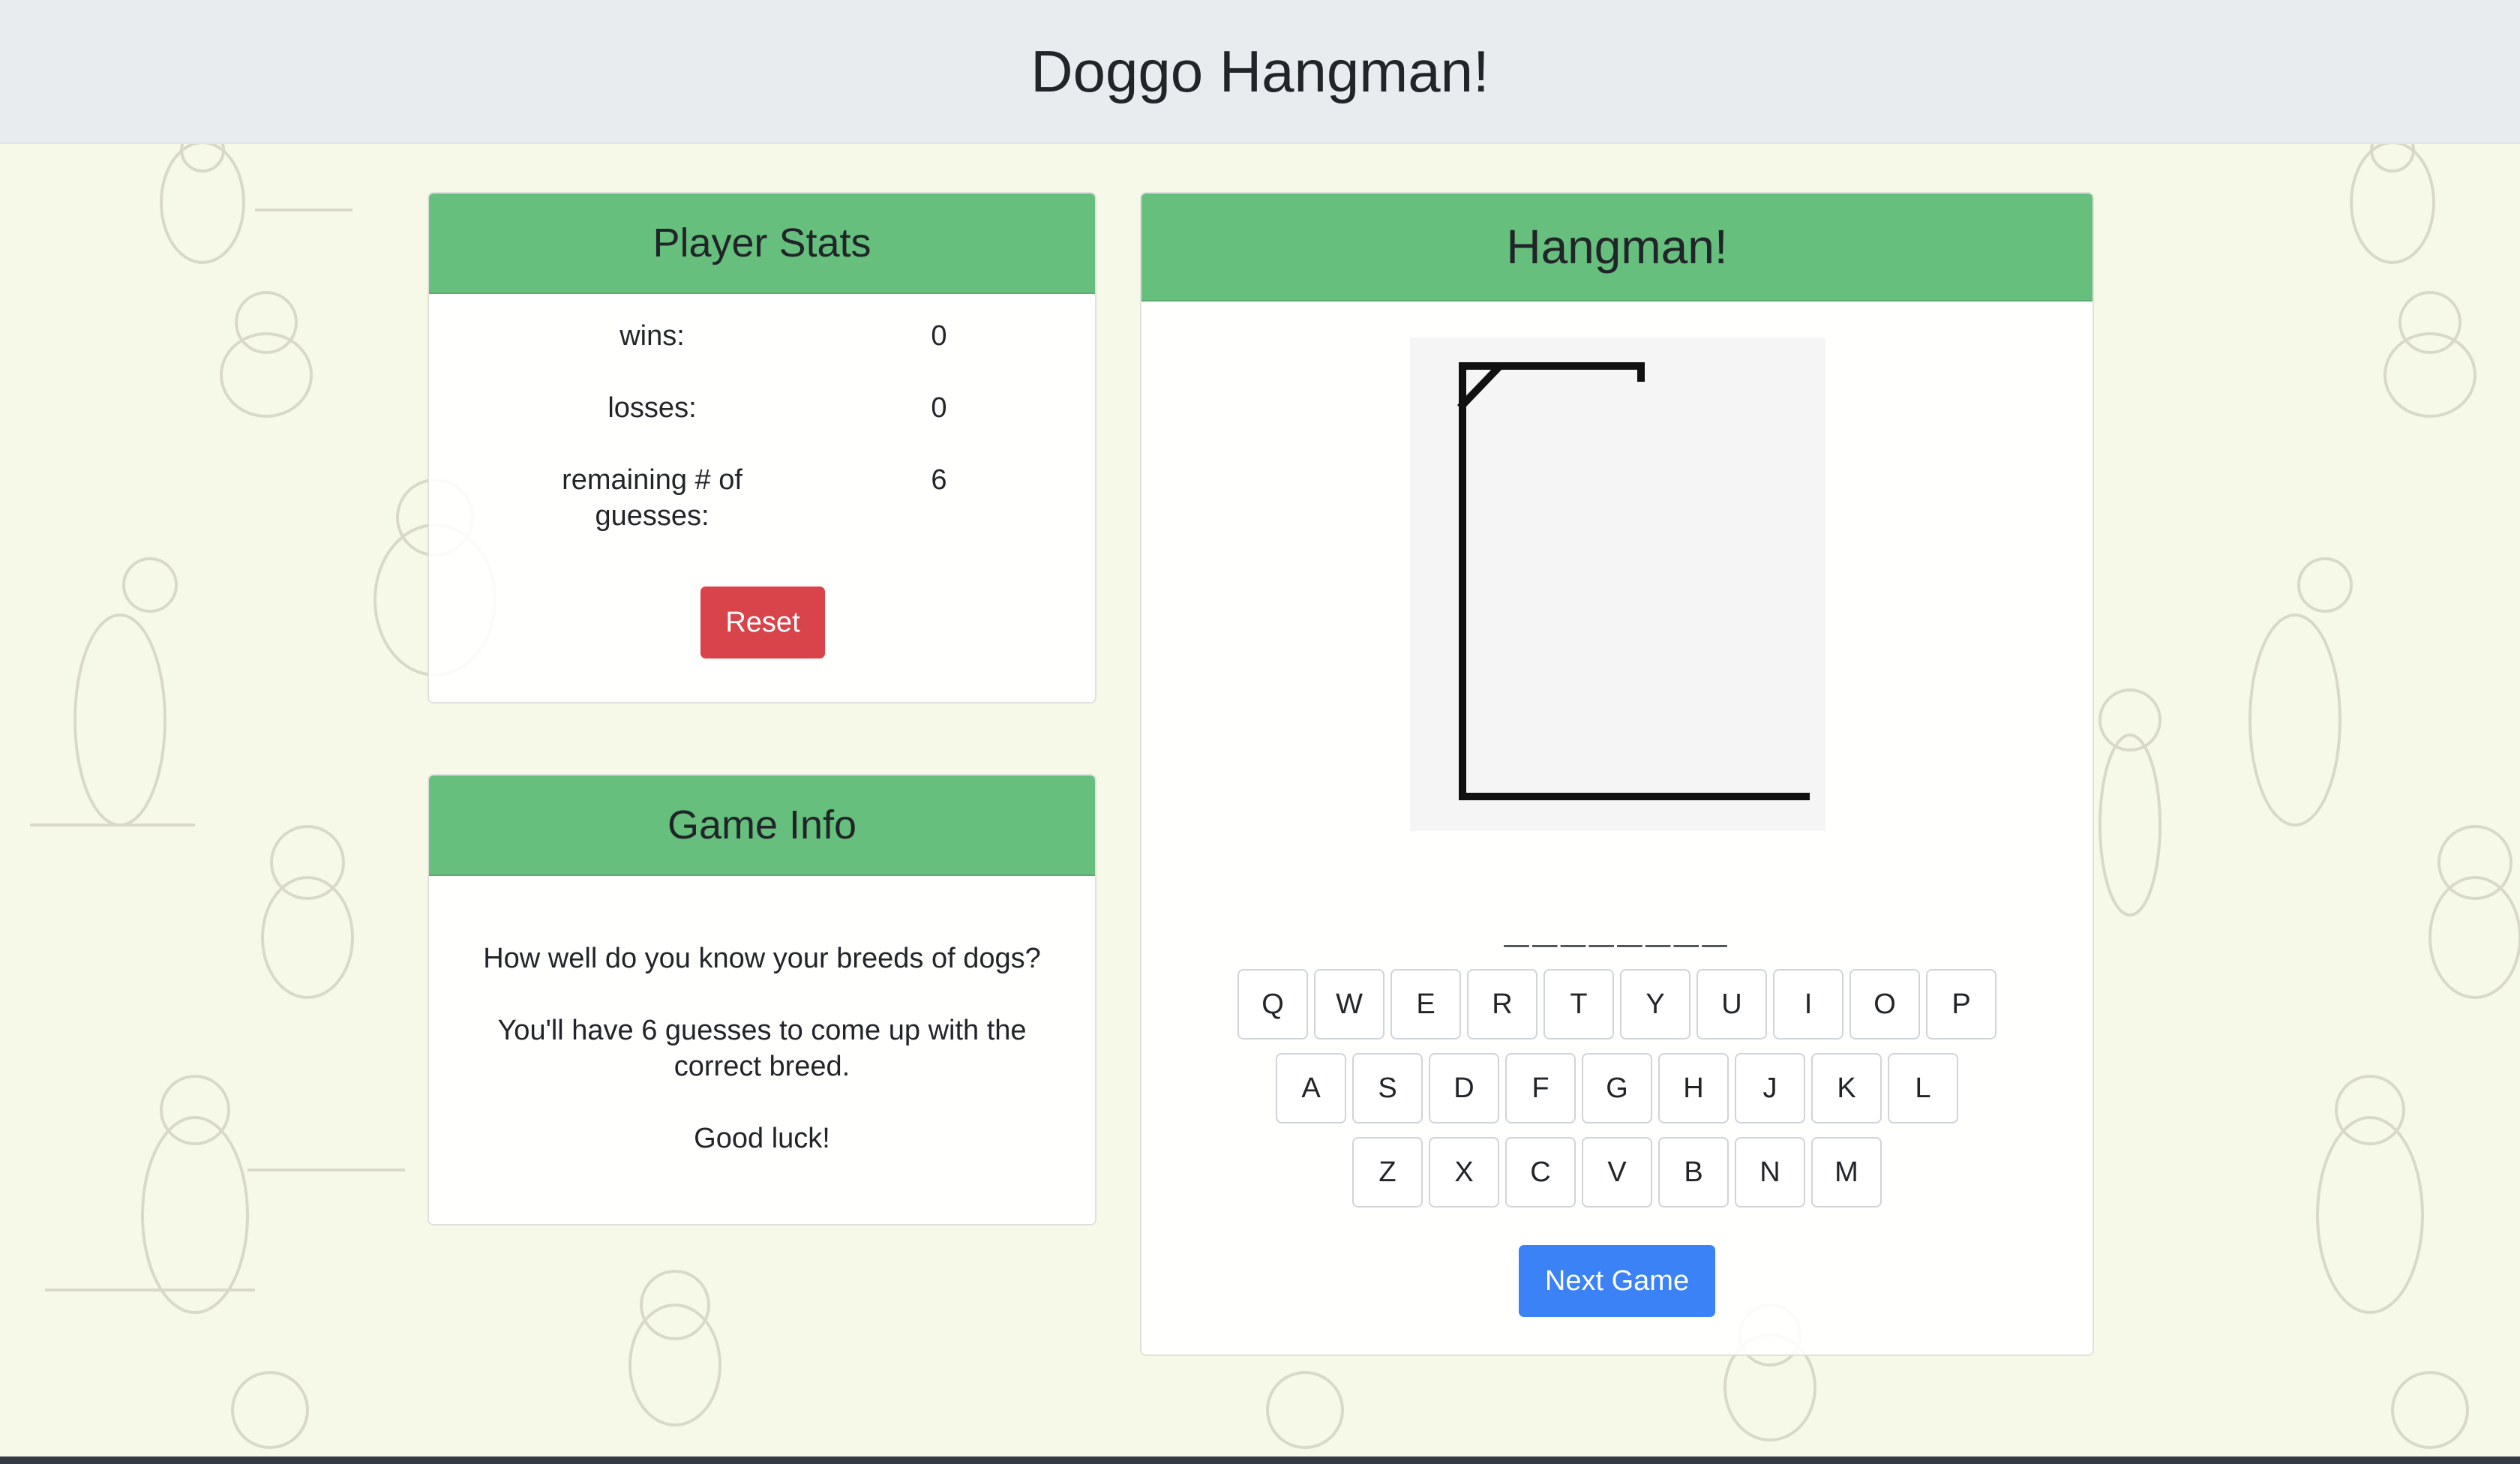 This screenshot has height=1464, width=2520. Describe the element at coordinates (2130, 802) in the screenshot. I see `dog-sketch-great-dane-icon` at that location.